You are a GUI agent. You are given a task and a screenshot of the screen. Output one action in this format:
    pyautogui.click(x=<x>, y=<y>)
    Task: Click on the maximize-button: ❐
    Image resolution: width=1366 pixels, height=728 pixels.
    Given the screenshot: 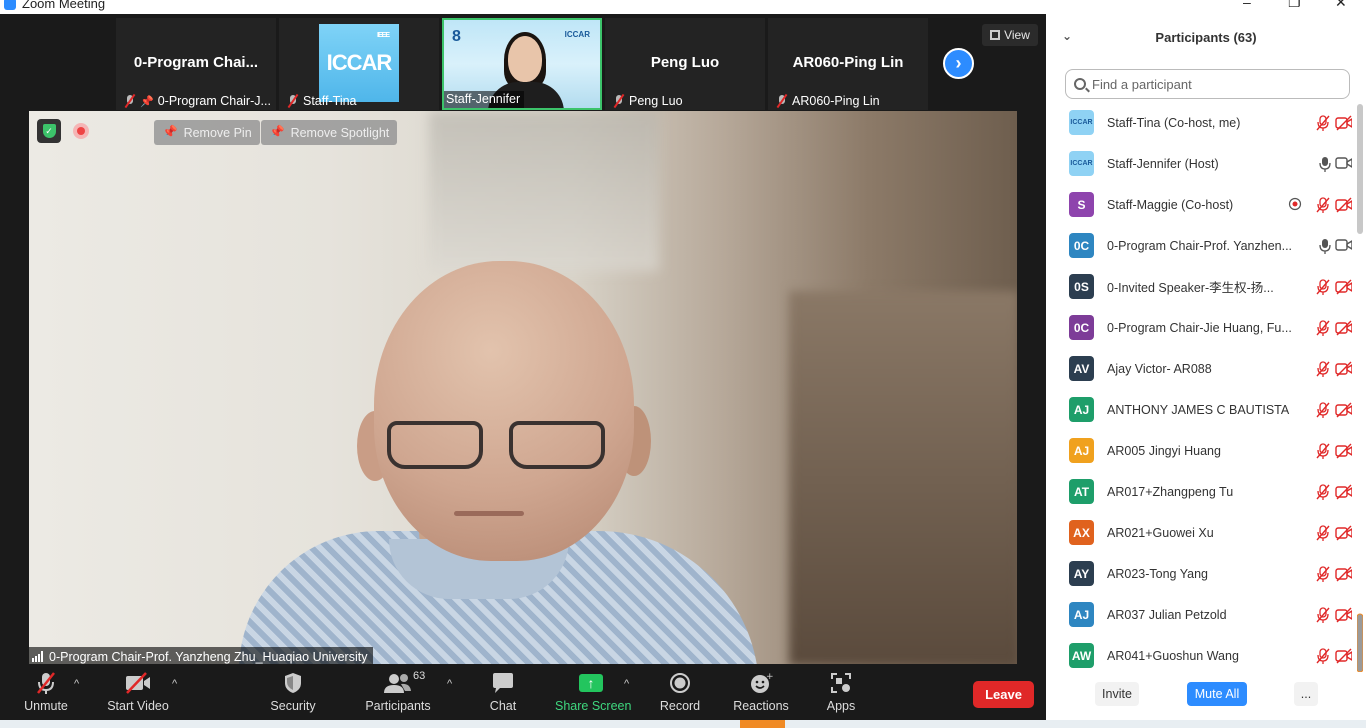 What is the action you would take?
    pyautogui.click(x=1294, y=5)
    